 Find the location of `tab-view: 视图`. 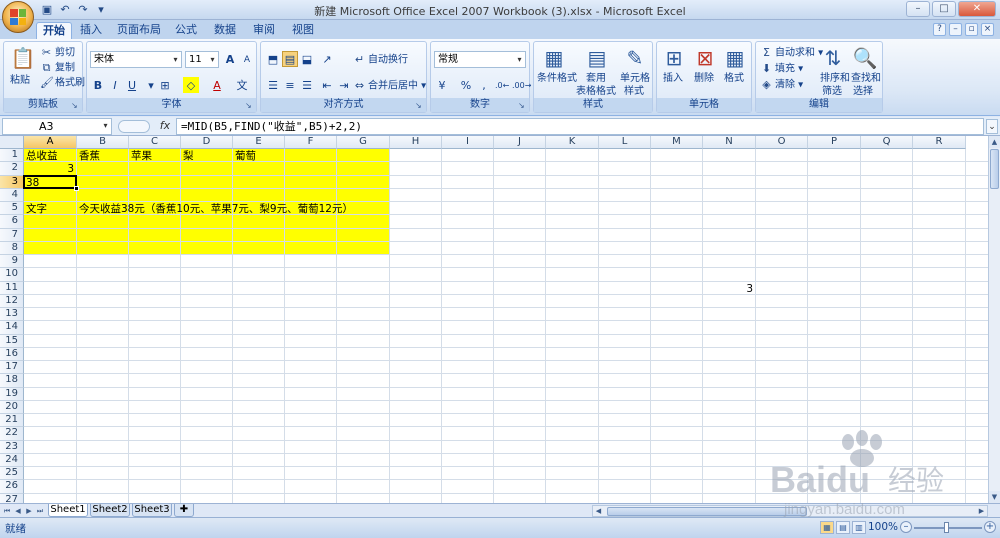

tab-view: 视图 is located at coordinates (303, 30).